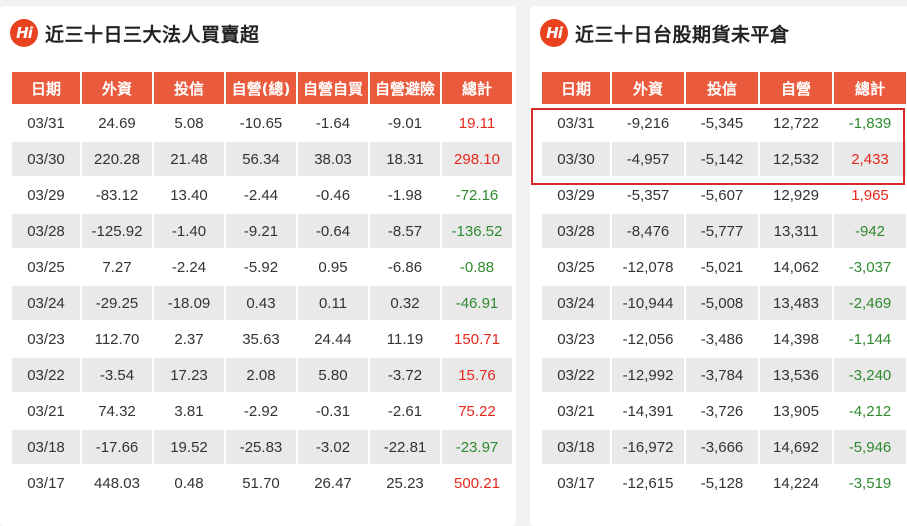 The image size is (907, 526). I want to click on value-cell: 24.69, so click(117, 123).